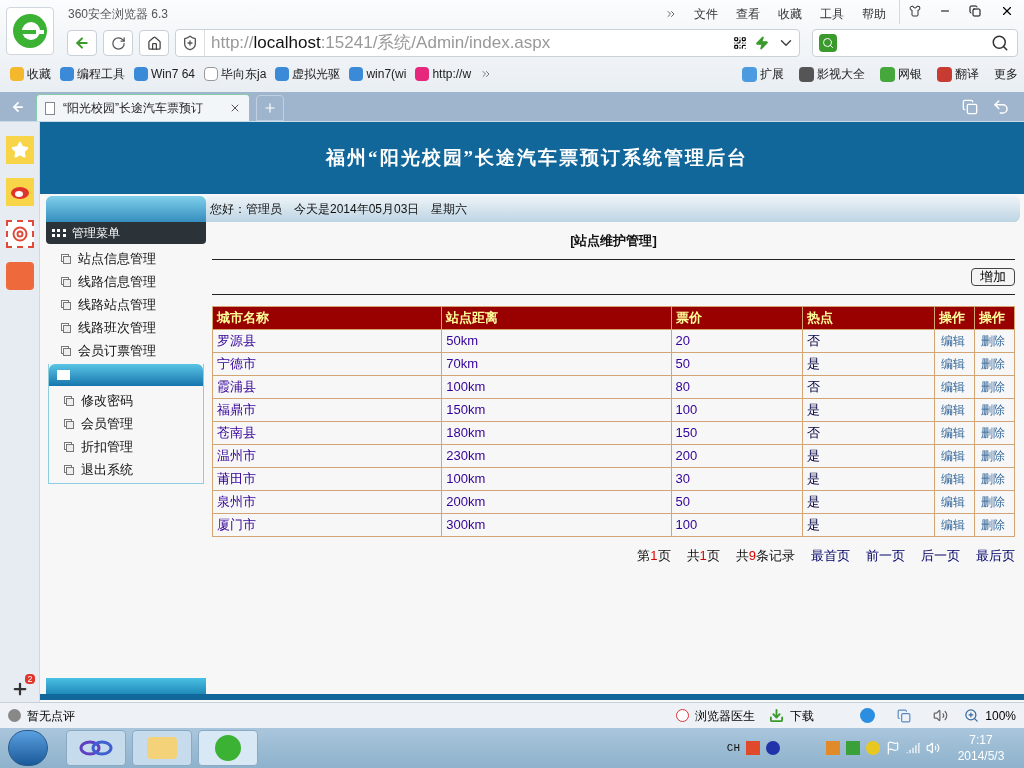 The width and height of the screenshot is (1024, 768). I want to click on bookmark-link: 收藏, so click(39, 74).